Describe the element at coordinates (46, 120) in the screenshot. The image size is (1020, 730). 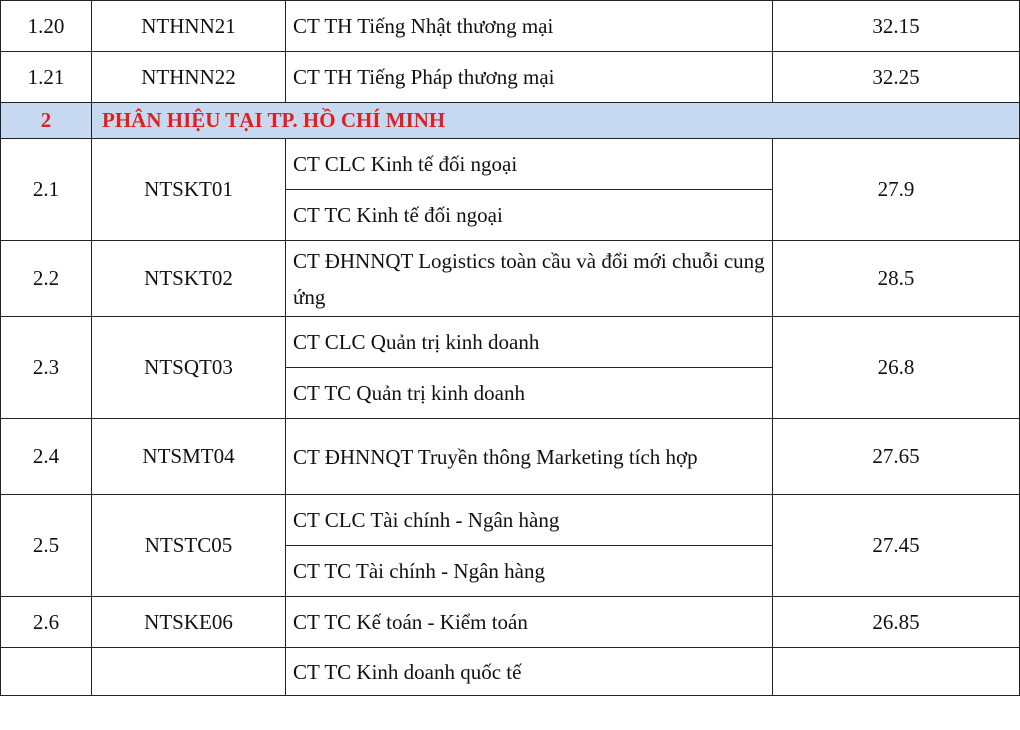
I see `section-number: 2` at that location.